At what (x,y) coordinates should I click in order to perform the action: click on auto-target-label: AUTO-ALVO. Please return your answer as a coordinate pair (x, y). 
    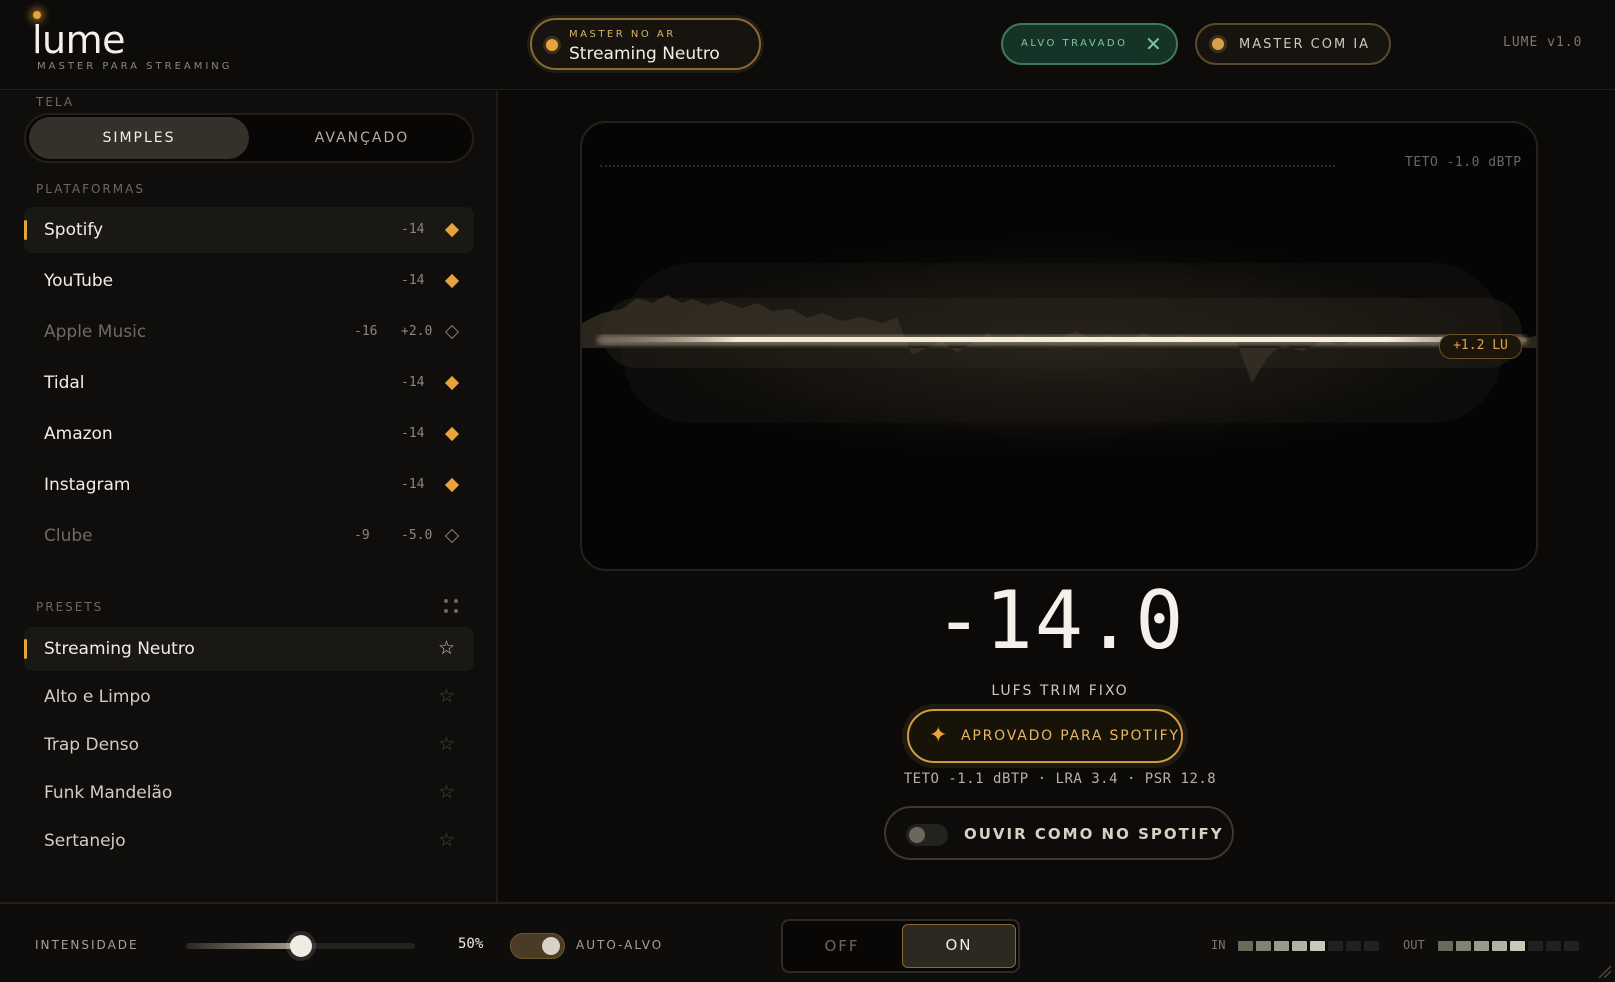
    Looking at the image, I should click on (620, 945).